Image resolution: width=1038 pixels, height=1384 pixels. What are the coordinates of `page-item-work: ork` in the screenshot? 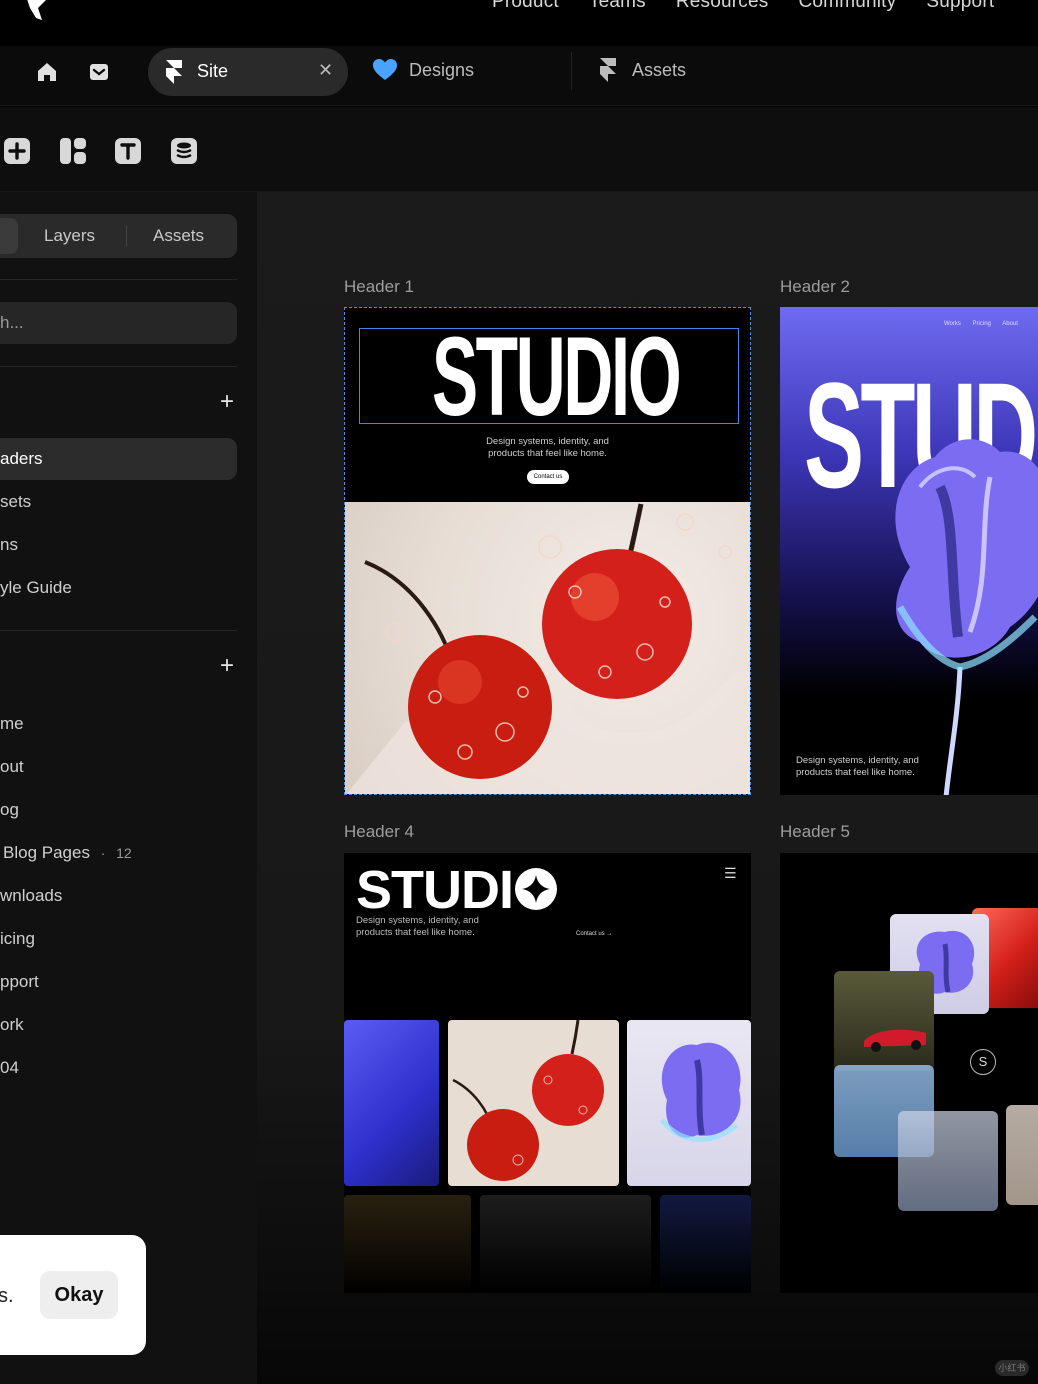 It's located at (12, 1025).